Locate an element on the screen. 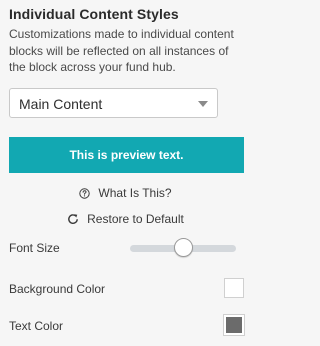 The image size is (320, 346). font-size-slider-thumb is located at coordinates (183, 247).